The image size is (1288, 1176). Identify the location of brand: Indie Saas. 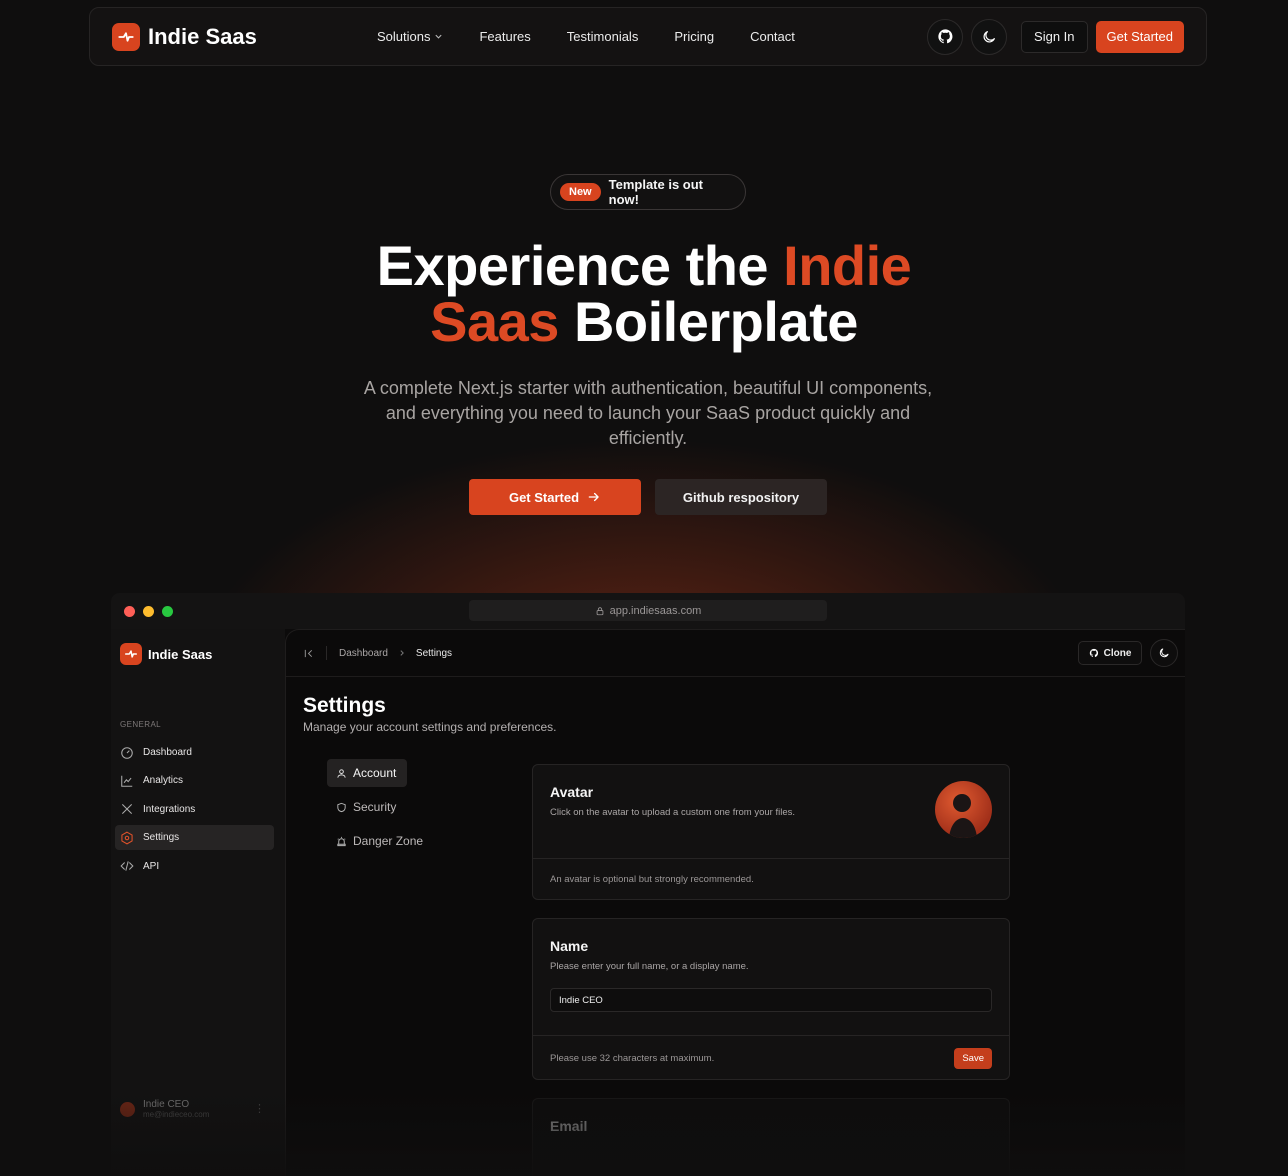
(232, 36).